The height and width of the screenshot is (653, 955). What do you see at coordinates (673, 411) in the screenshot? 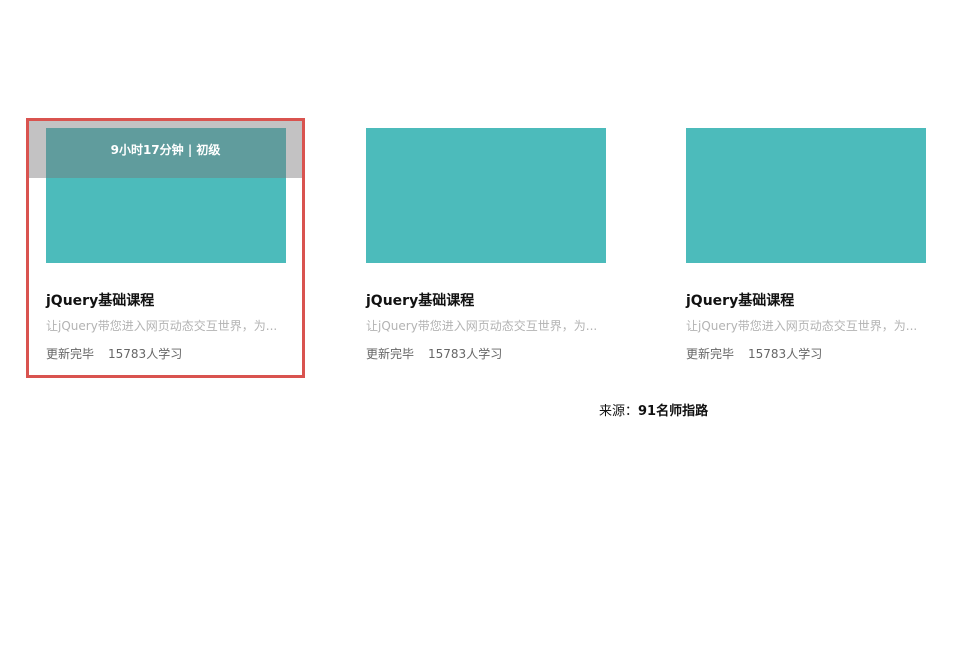
I see `source-name: 91名师指路` at bounding box center [673, 411].